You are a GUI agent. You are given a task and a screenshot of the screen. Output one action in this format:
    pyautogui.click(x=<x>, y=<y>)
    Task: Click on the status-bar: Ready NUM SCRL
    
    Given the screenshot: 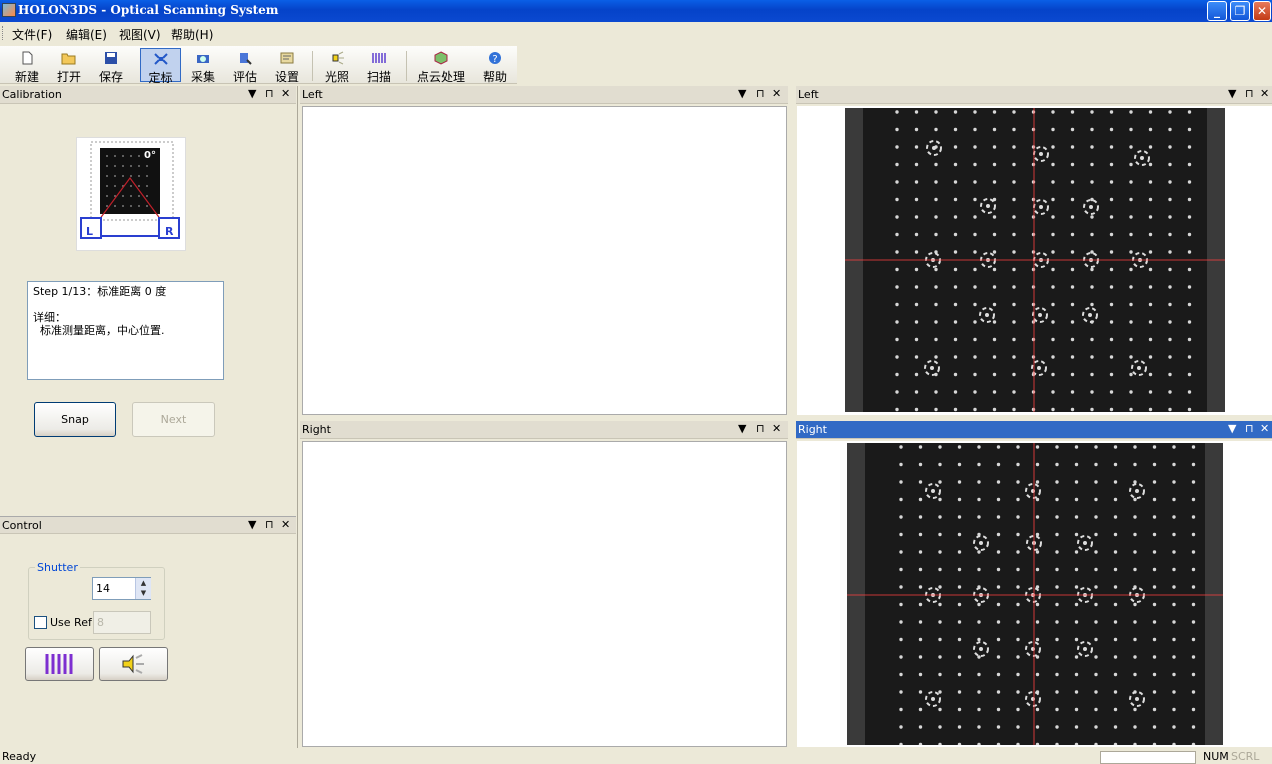 What is the action you would take?
    pyautogui.click(x=636, y=756)
    